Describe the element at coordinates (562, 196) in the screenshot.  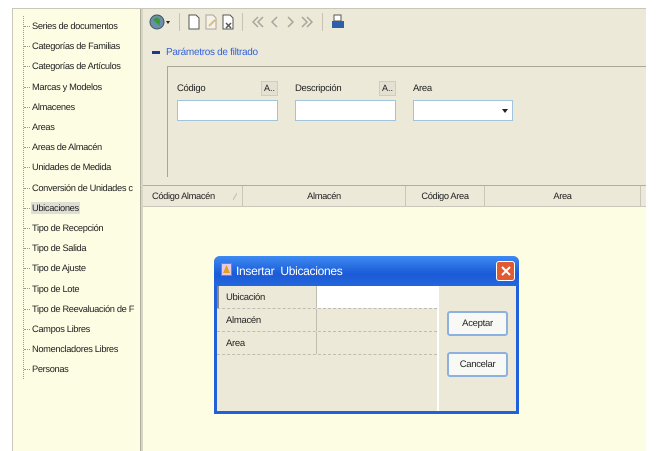
I see `column-header: Area` at that location.